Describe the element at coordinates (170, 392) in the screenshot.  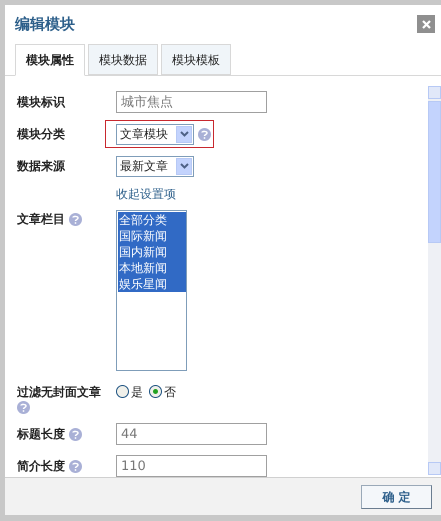
I see `radio-label: 否` at that location.